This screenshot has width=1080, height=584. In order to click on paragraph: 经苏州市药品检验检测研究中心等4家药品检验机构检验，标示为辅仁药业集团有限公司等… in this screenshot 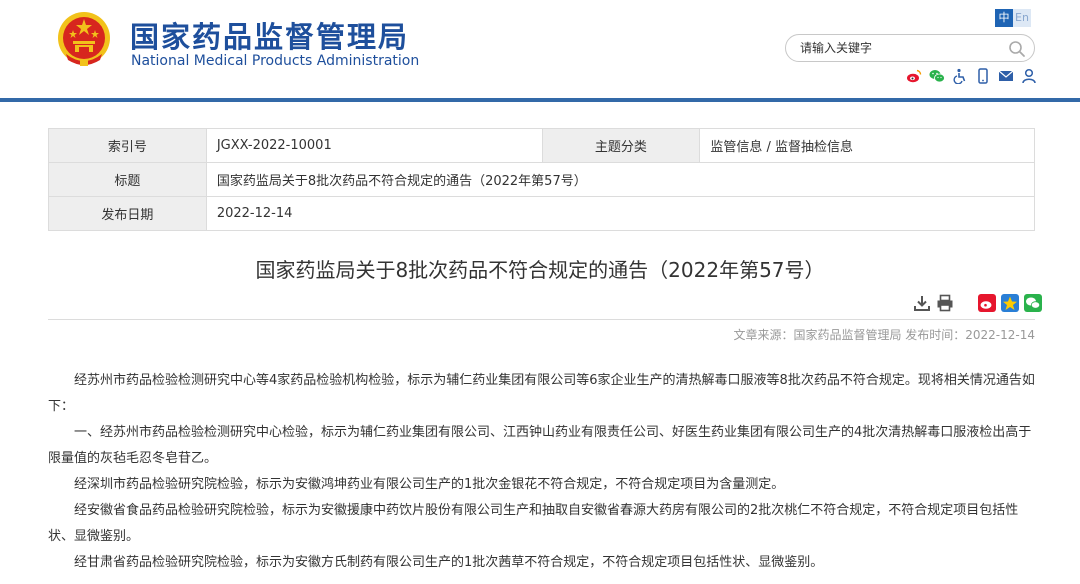, I will do `click(541, 393)`.